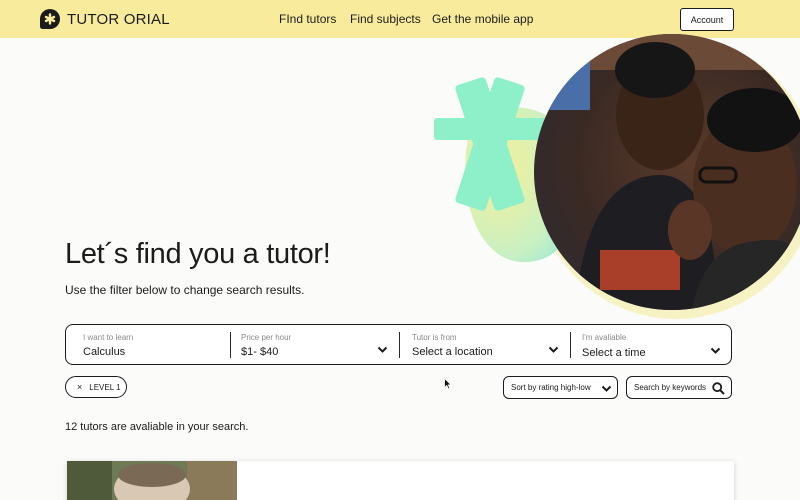 Image resolution: width=800 pixels, height=500 pixels. What do you see at coordinates (104, 352) in the screenshot?
I see `subject-filter-value: Calculus` at bounding box center [104, 352].